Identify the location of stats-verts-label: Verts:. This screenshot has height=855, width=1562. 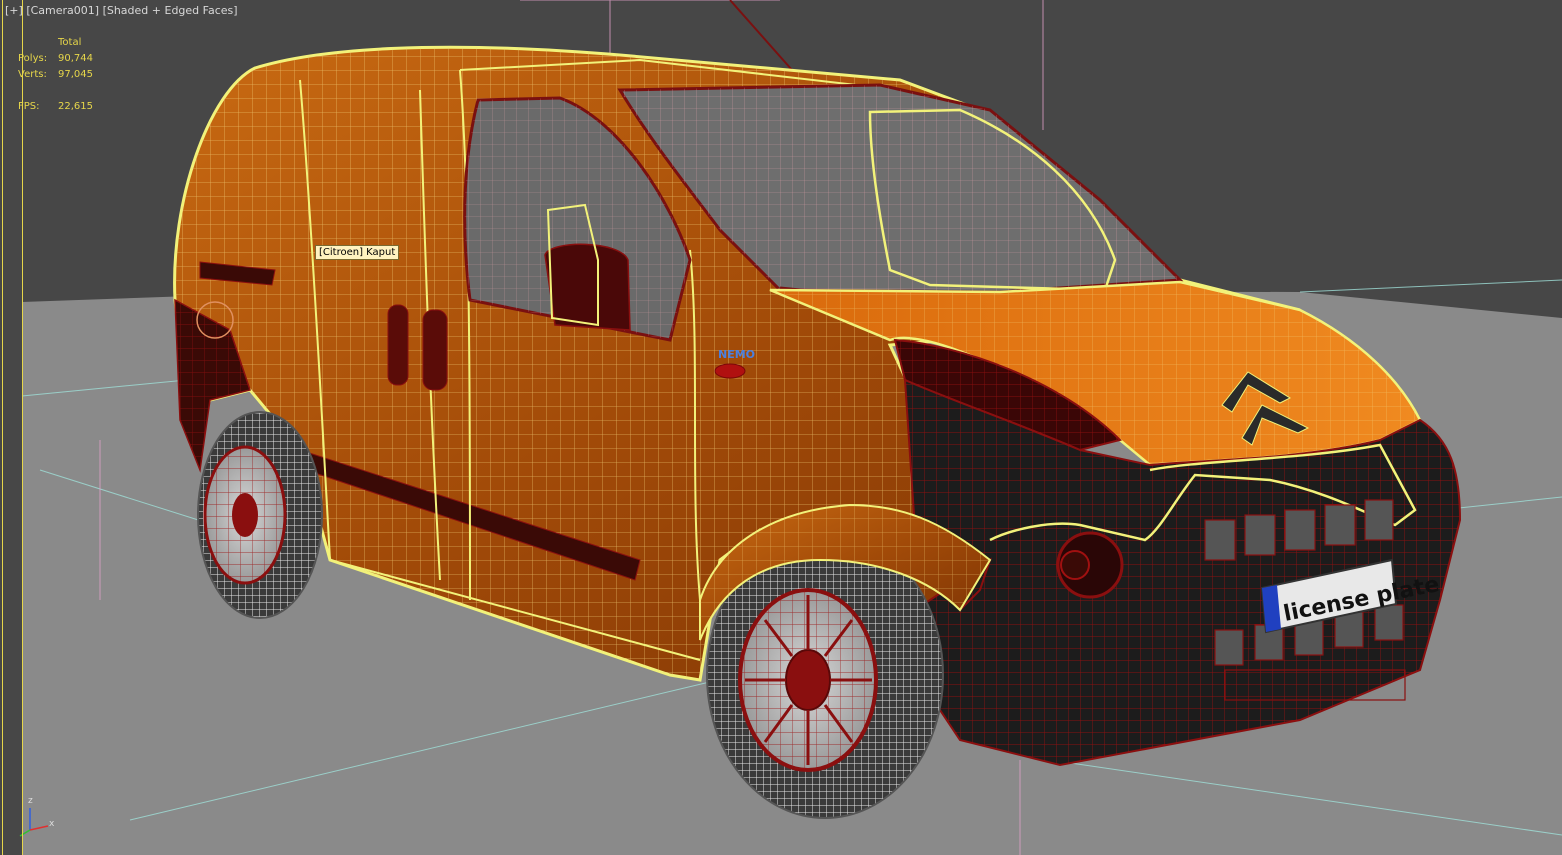
(32, 74).